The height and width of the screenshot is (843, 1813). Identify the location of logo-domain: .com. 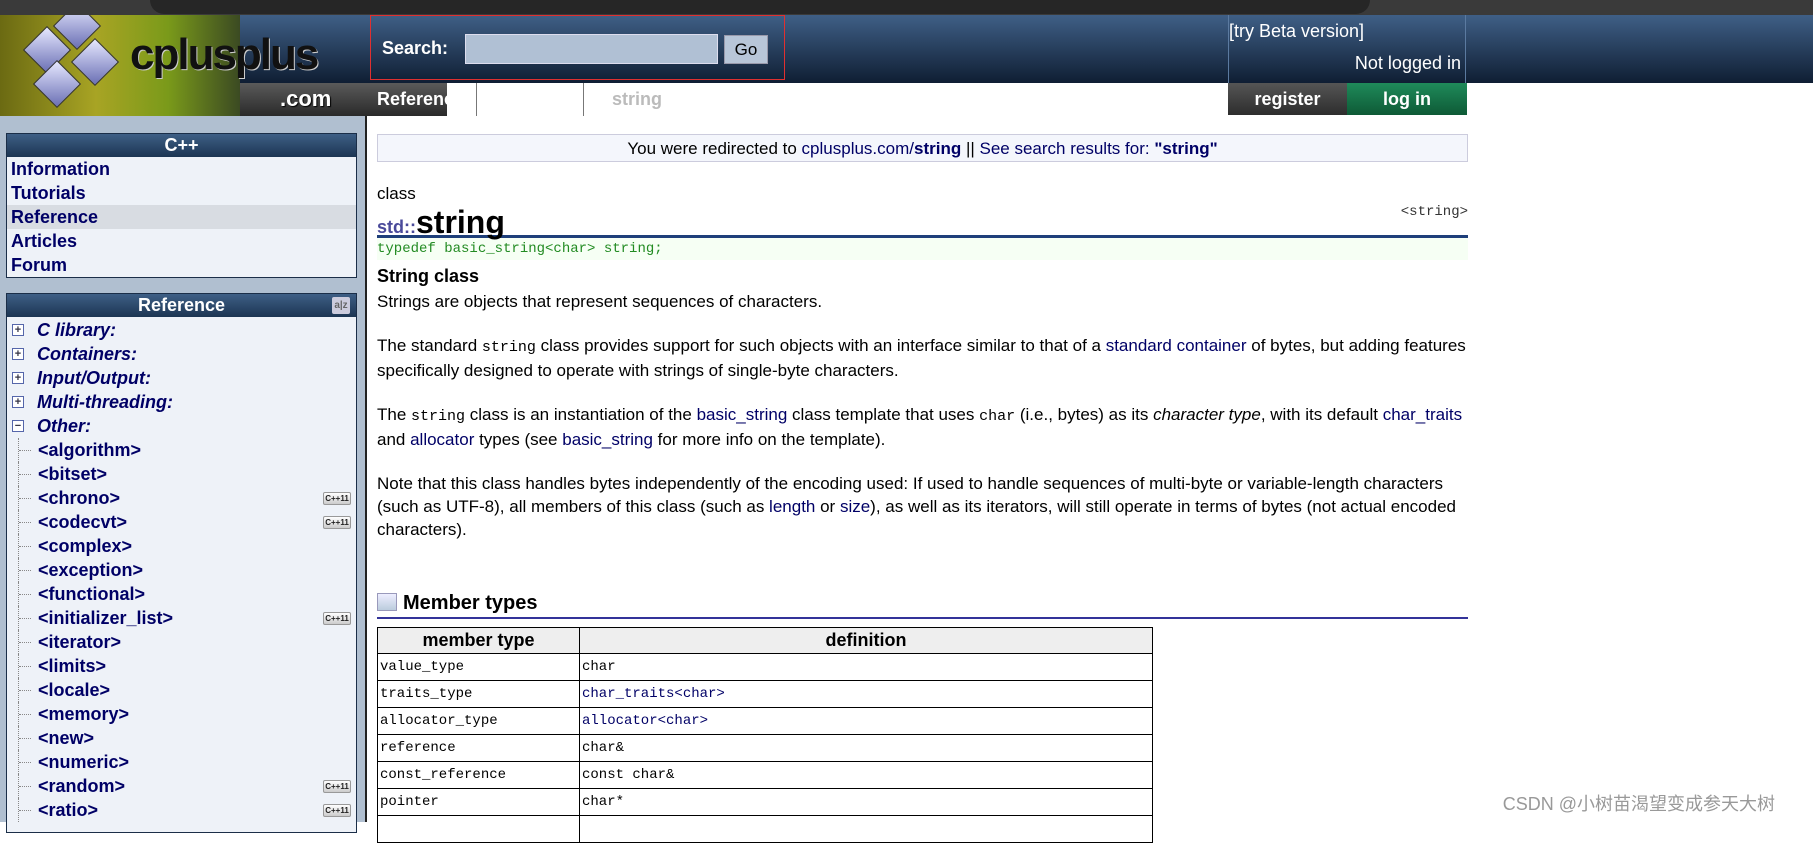
(306, 98).